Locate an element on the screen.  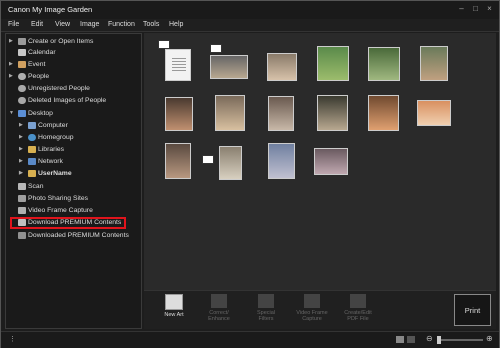
people-icon is located at coordinates (22, 76).